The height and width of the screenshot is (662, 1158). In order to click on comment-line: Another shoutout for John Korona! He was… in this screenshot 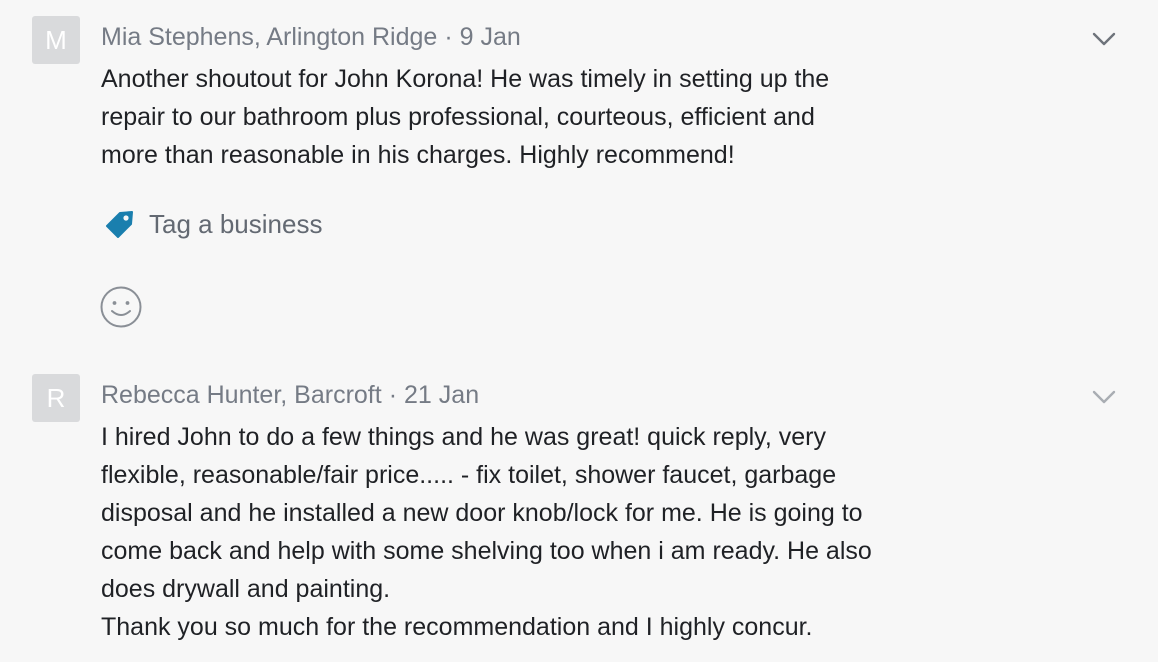, I will do `click(465, 79)`.